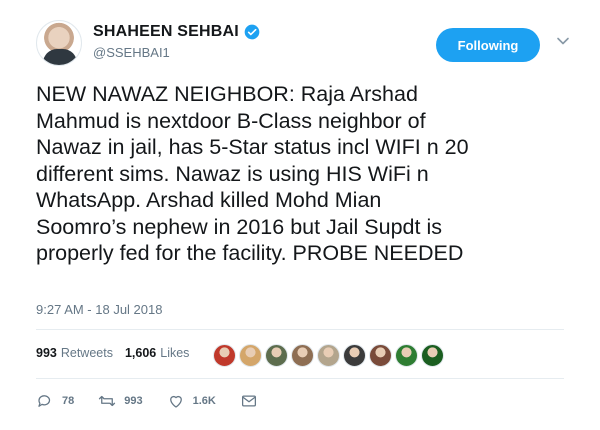 The image size is (600, 430). Describe the element at coordinates (55, 401) in the screenshot. I see `reply-action: 78` at that location.